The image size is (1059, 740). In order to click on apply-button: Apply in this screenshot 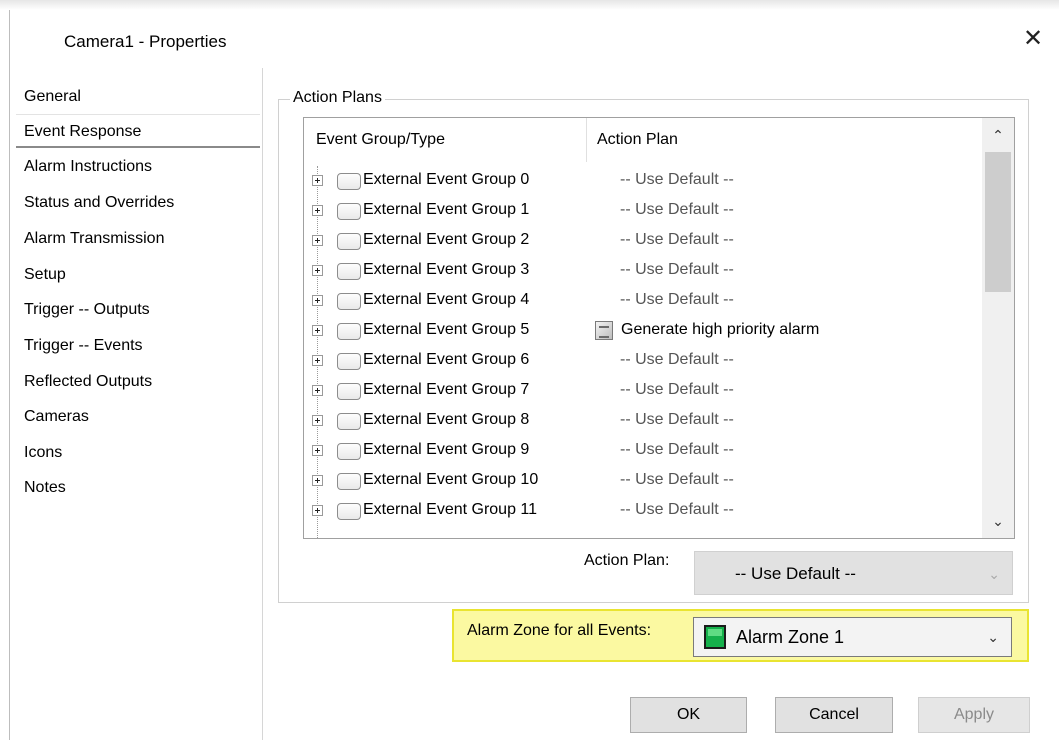, I will do `click(974, 715)`.